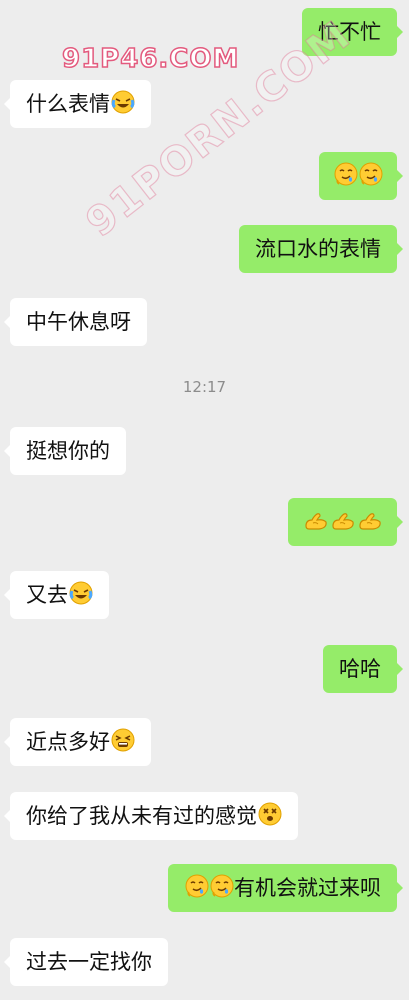  I want to click on tired-face-icon, so click(123, 745).